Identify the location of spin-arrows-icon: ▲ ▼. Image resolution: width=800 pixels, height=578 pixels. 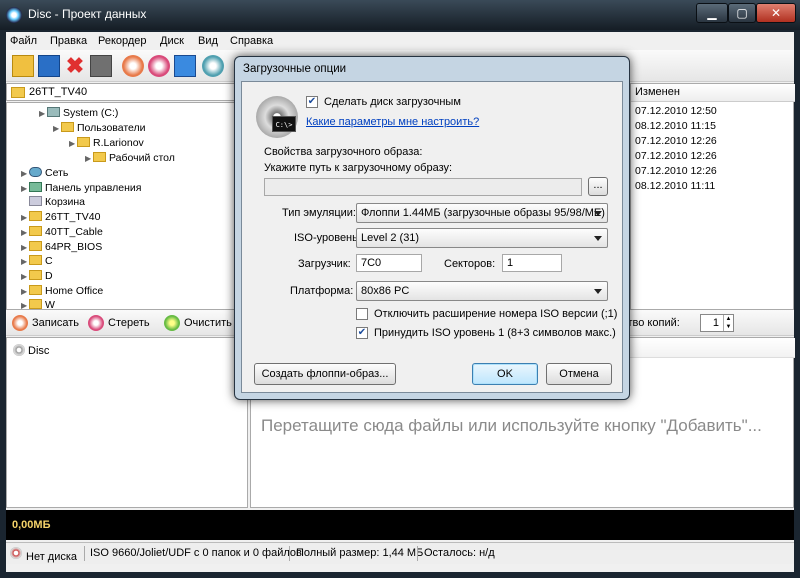
(728, 323).